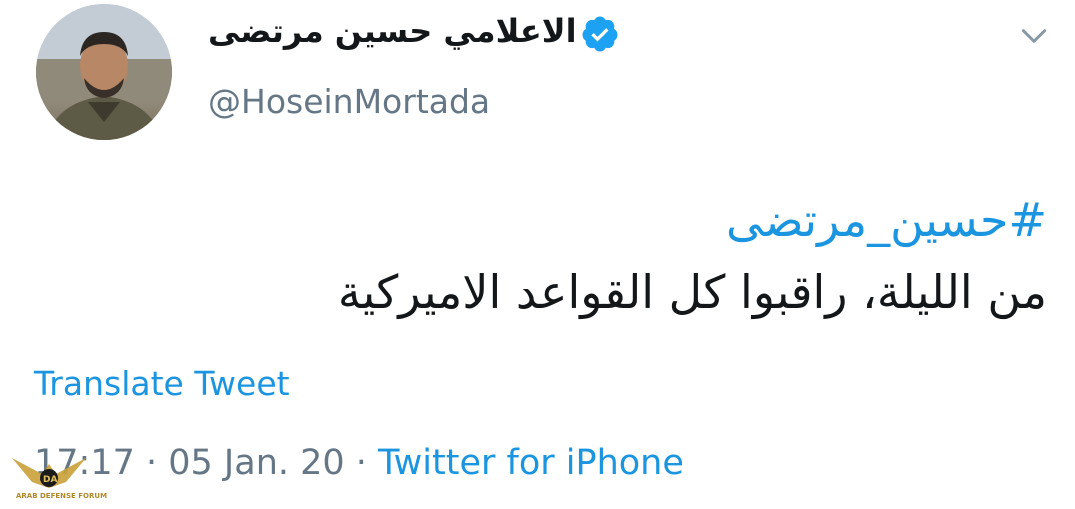 The width and height of the screenshot is (1075, 509). I want to click on avatar, so click(104, 72).